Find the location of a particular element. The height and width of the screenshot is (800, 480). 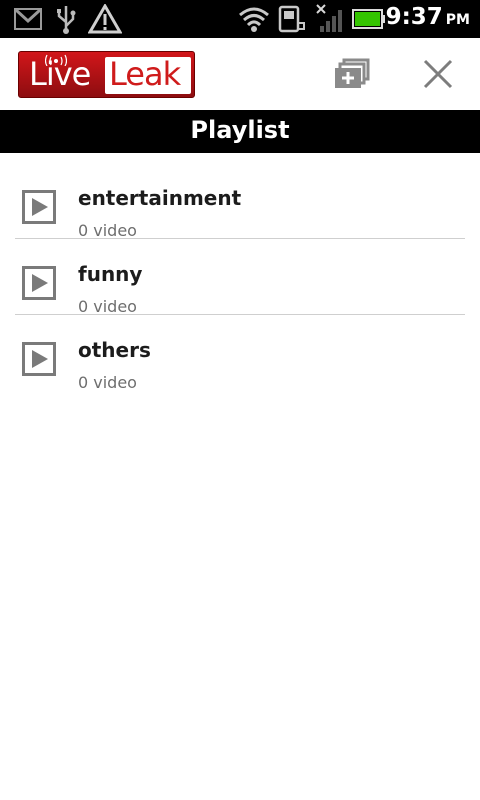

warning-icon is located at coordinates (105, 19).